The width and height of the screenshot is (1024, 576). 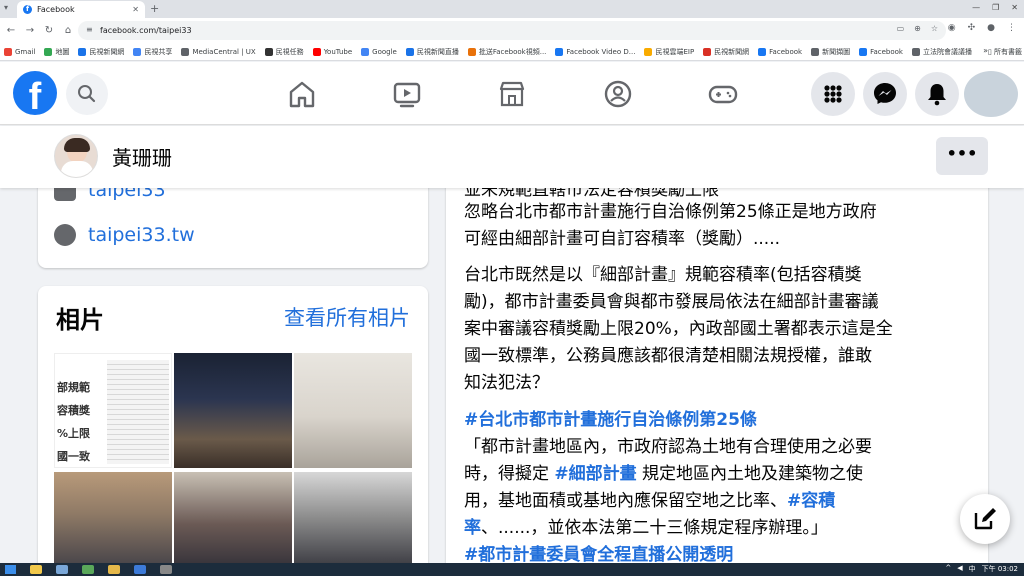 What do you see at coordinates (985, 519) in the screenshot?
I see `new-message-button` at bounding box center [985, 519].